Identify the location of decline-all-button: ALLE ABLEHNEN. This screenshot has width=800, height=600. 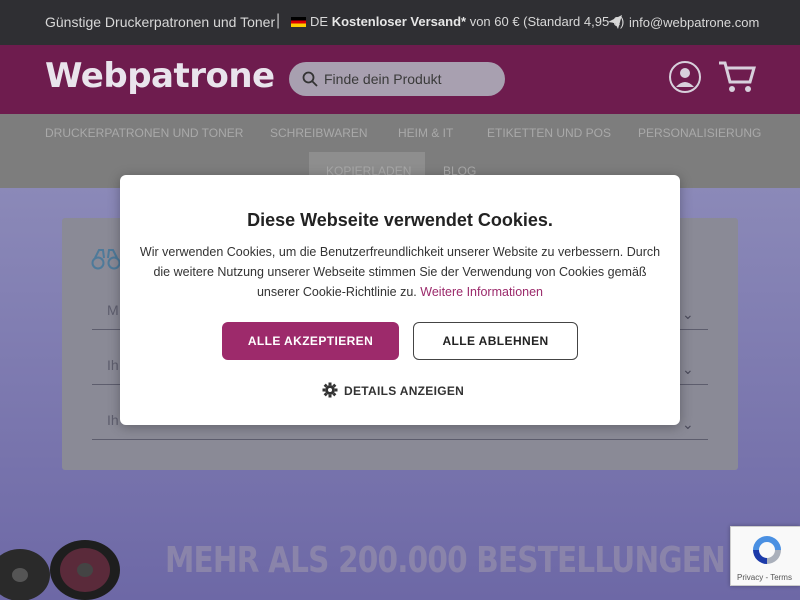
(495, 341).